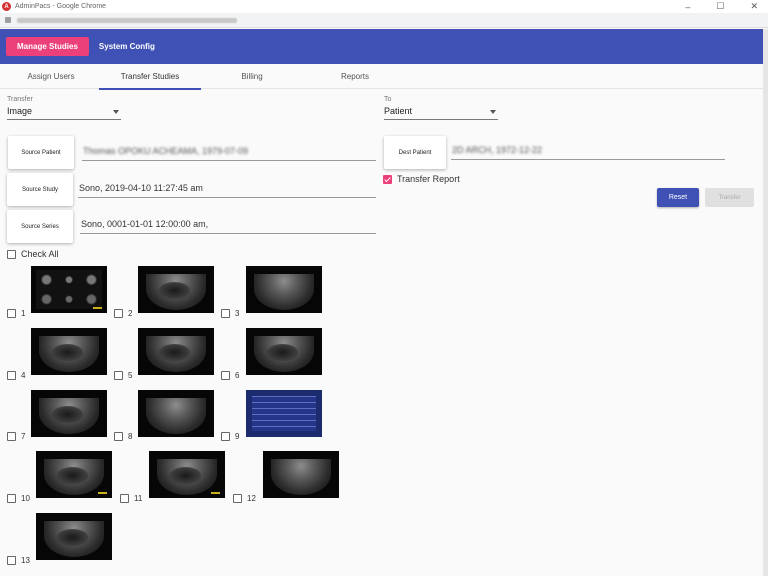 This screenshot has width=768, height=576. What do you see at coordinates (729, 197) in the screenshot?
I see `transfer-button: Transfer` at bounding box center [729, 197].